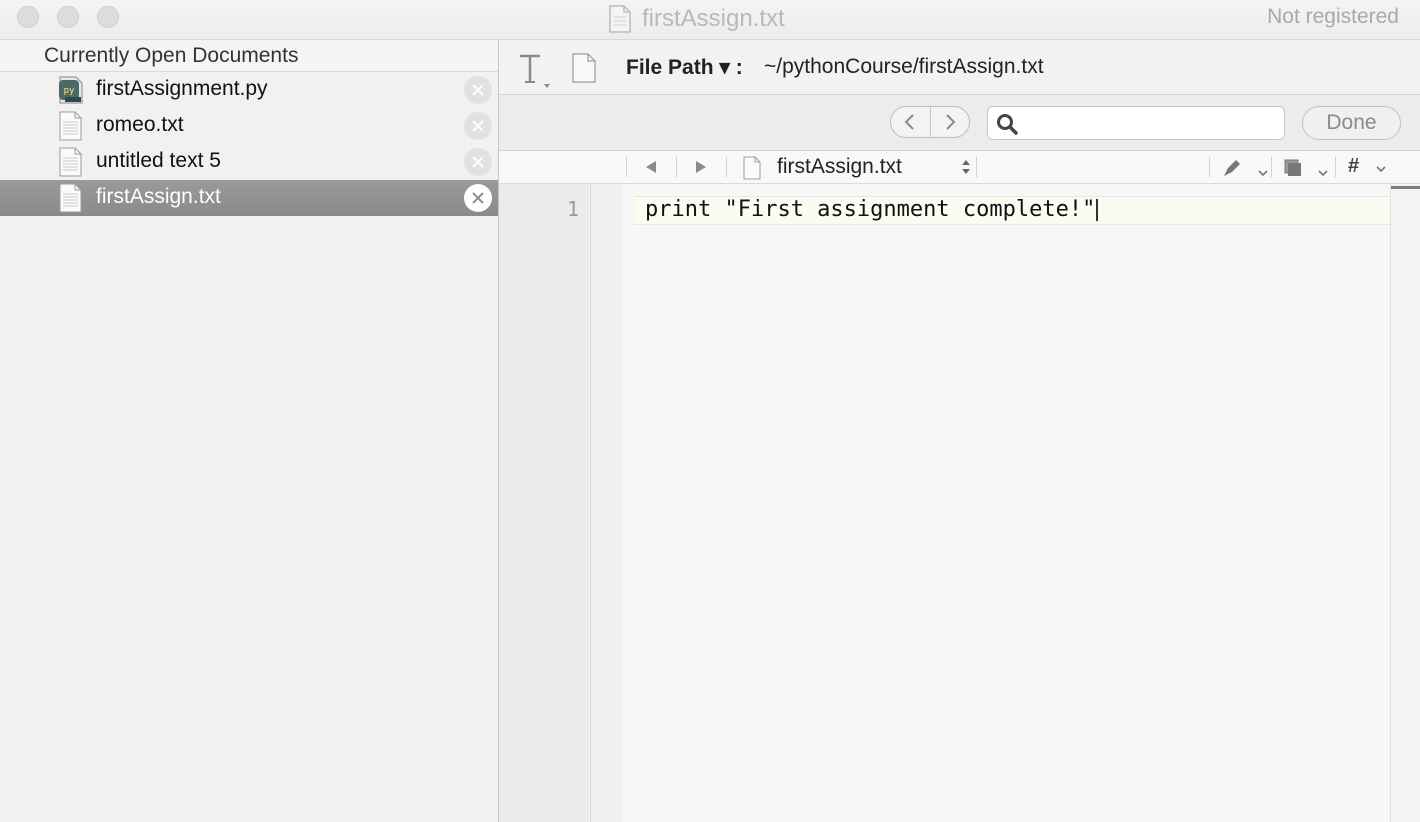 This screenshot has height=822, width=1420. I want to click on document-item-firstassign-txt: firstAssign.txt, so click(249, 198).